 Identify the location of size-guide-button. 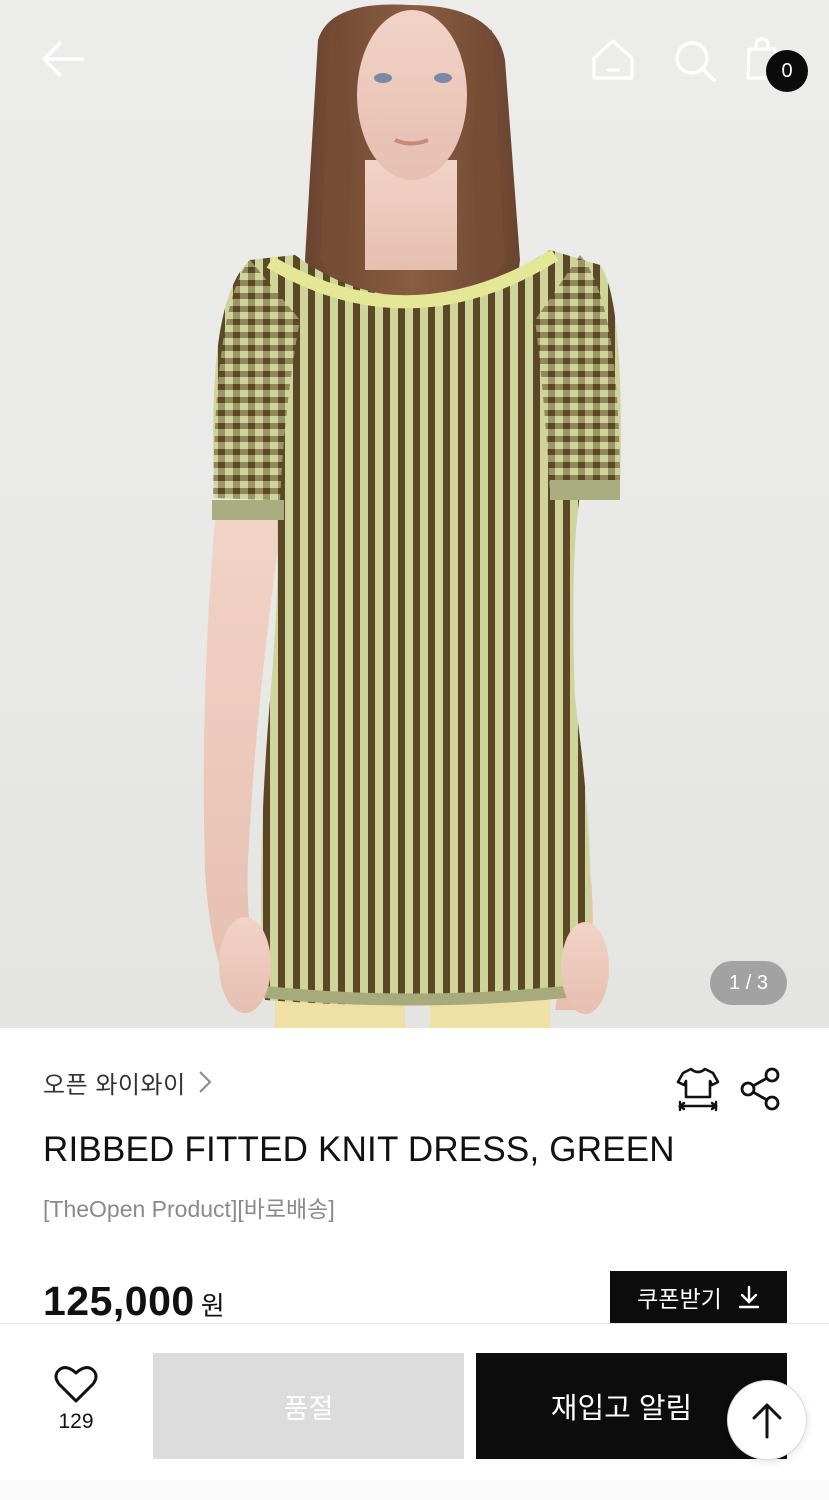
(698, 1088).